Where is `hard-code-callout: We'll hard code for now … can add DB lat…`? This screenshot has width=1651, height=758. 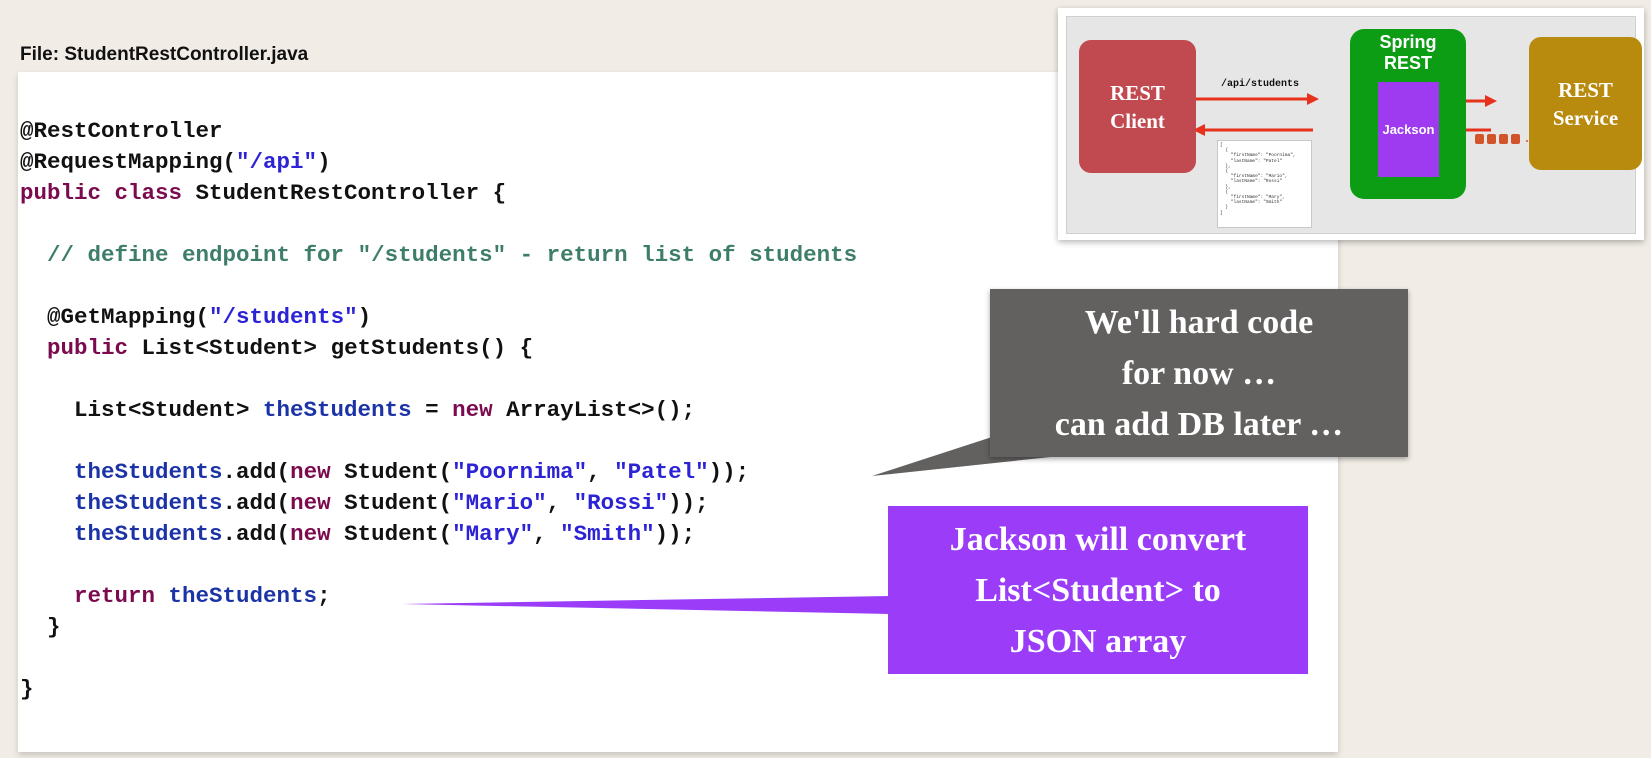 hard-code-callout: We'll hard code for now … can add DB lat… is located at coordinates (1199, 373).